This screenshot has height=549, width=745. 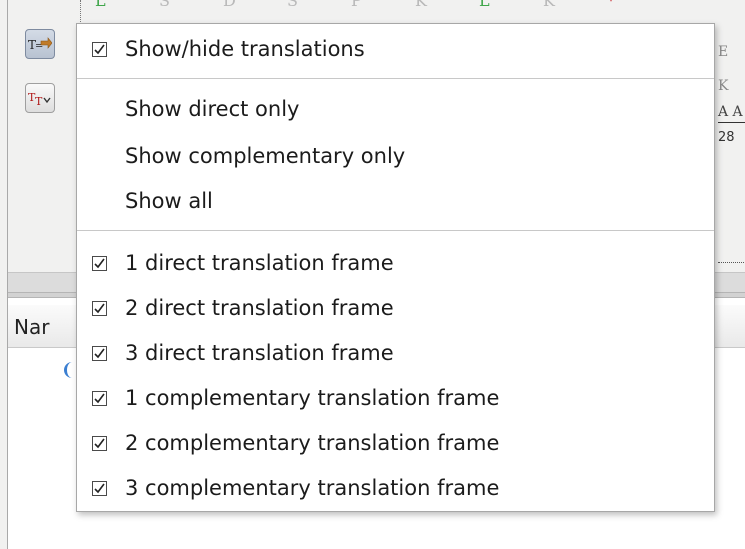 What do you see at coordinates (731, 122) in the screenshot?
I see `ruler-tick` at bounding box center [731, 122].